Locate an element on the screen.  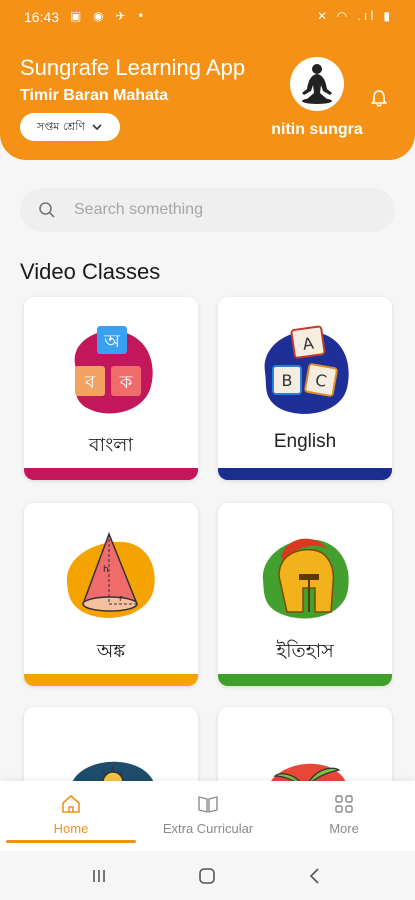
app-title: Sungrafe Learning App is located at coordinates (133, 67).